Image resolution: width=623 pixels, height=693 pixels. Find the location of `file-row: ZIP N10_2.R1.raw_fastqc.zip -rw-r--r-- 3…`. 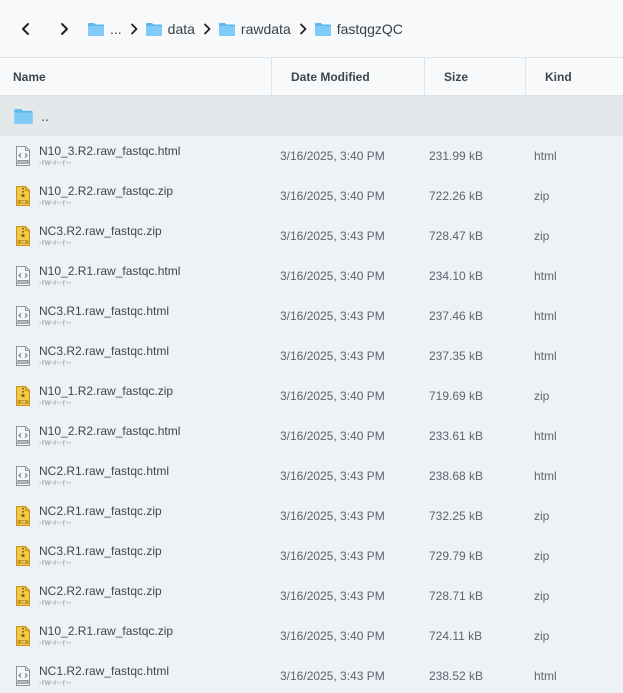

file-row: ZIP N10_2.R1.raw_fastqc.zip -rw-r--r-- 3… is located at coordinates (311, 636).